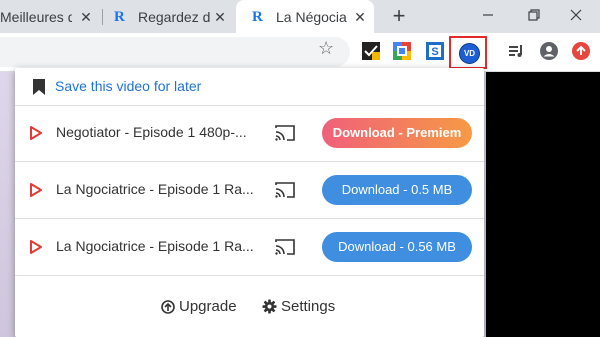 The image size is (600, 337). Describe the element at coordinates (402, 51) in the screenshot. I see `google-translate-icon` at that location.